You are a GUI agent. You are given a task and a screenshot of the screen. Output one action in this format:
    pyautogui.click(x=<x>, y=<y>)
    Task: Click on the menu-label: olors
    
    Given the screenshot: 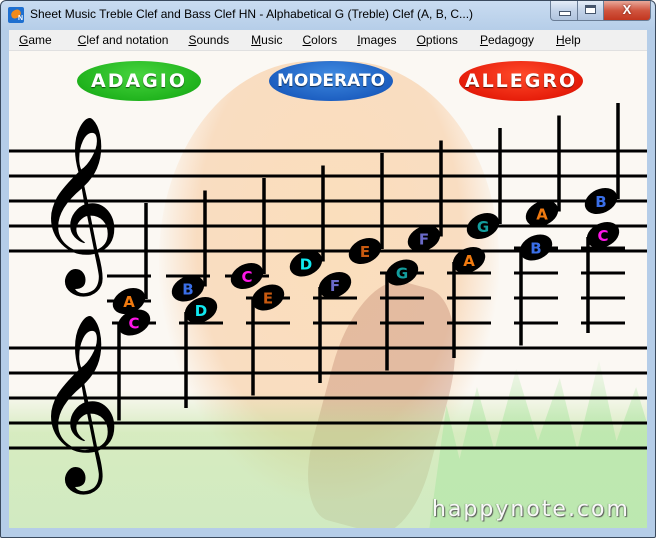 What is the action you would take?
    pyautogui.click(x=324, y=40)
    